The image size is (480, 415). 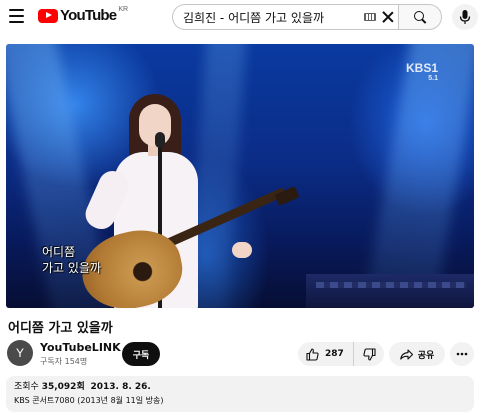 What do you see at coordinates (141, 354) in the screenshot?
I see `subscribe-button: 구독` at bounding box center [141, 354].